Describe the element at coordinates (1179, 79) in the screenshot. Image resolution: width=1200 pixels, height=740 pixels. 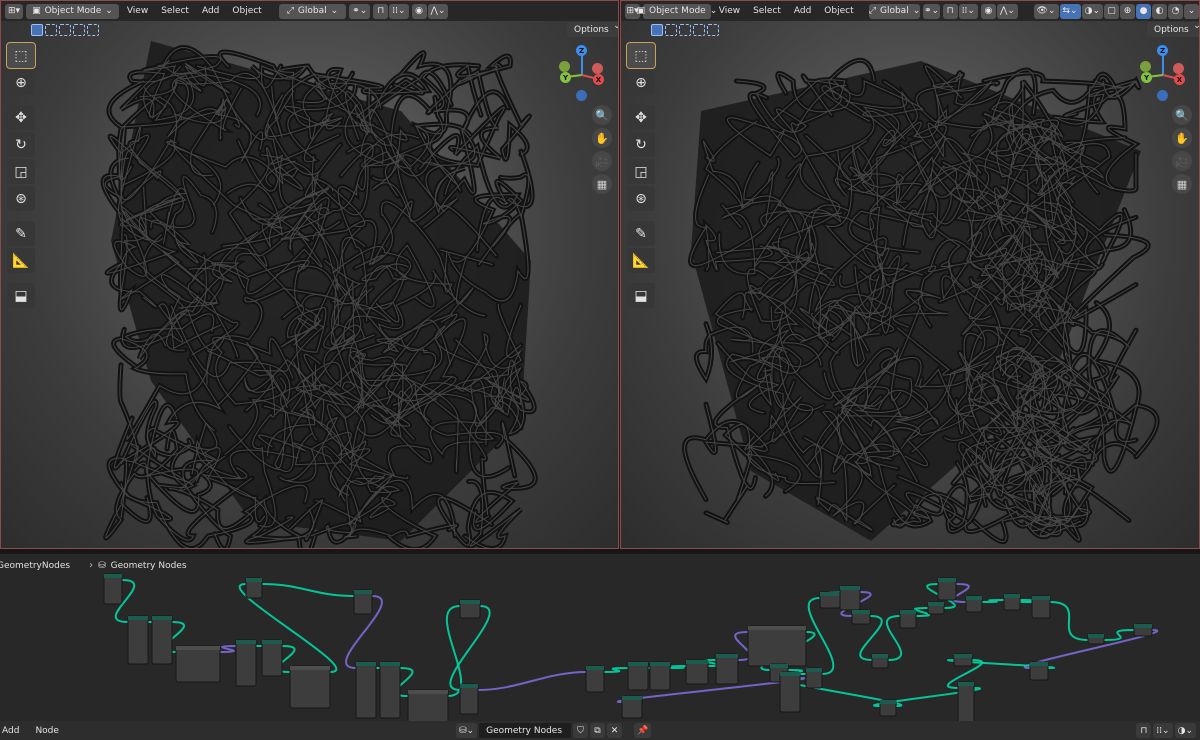
I see `gizmo-x-axis: X` at that location.